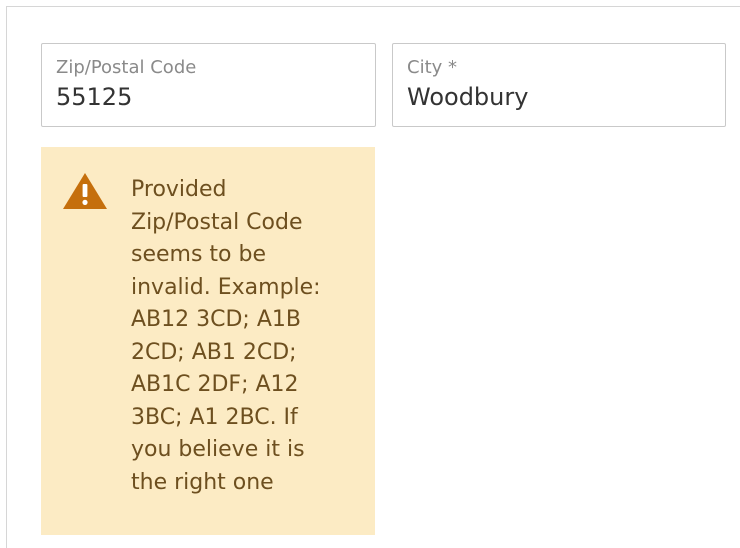 The image size is (740, 548). What do you see at coordinates (208, 97) in the screenshot?
I see `zip-postal-code-input: 55125` at bounding box center [208, 97].